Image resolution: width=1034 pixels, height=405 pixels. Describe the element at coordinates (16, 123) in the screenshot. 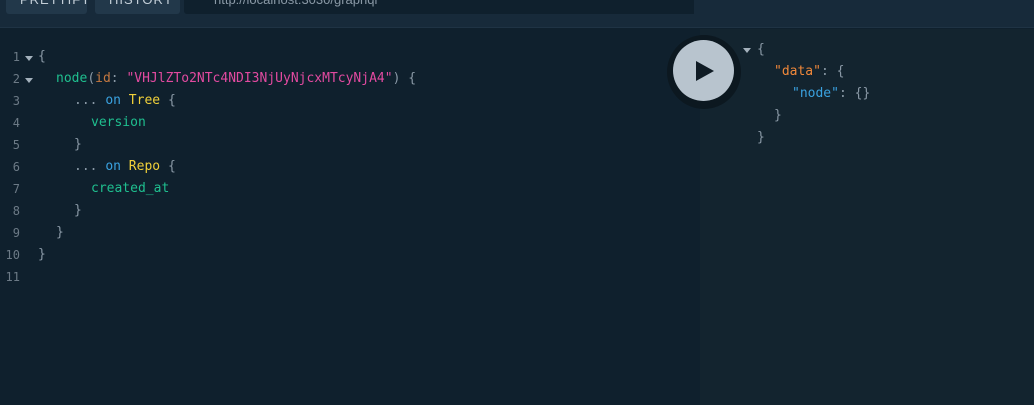

I see `line-number: 4` at that location.